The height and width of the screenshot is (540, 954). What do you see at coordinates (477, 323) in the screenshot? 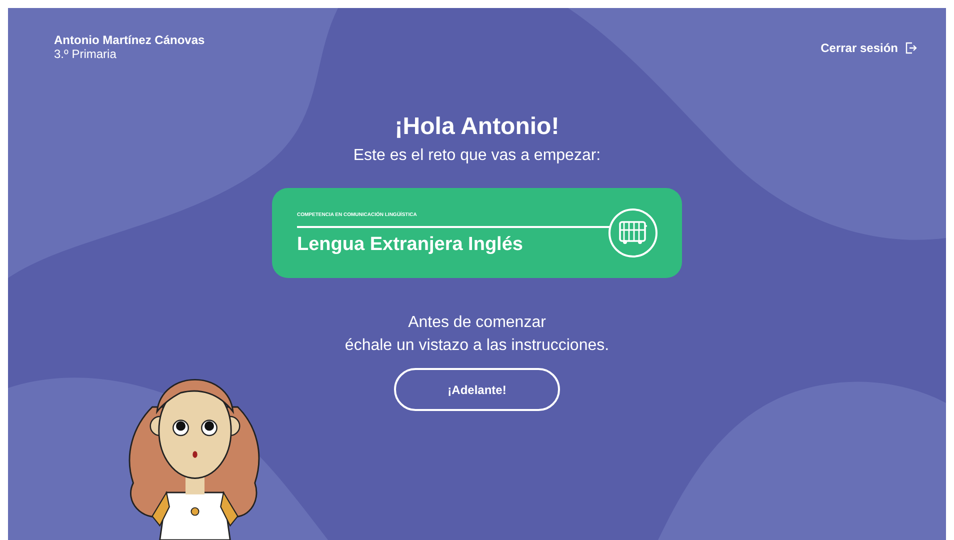
I see `instructions-text: Antes de comenzar` at bounding box center [477, 323].